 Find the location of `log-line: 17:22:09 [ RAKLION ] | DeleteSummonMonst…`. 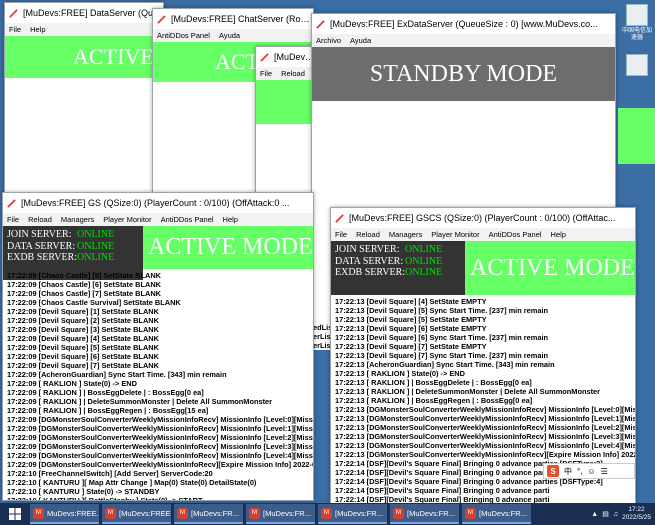

log-line: 17:22:09 [ RAKLION ] | DeleteSummonMonst… is located at coordinates (140, 401).